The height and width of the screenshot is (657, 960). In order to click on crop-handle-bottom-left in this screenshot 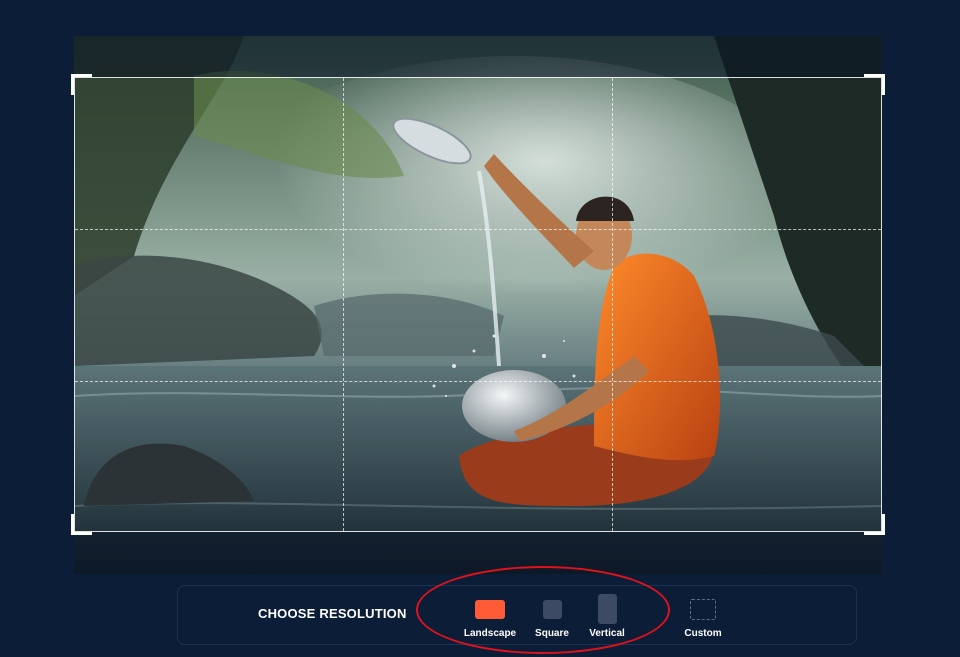, I will do `click(81, 524)`.